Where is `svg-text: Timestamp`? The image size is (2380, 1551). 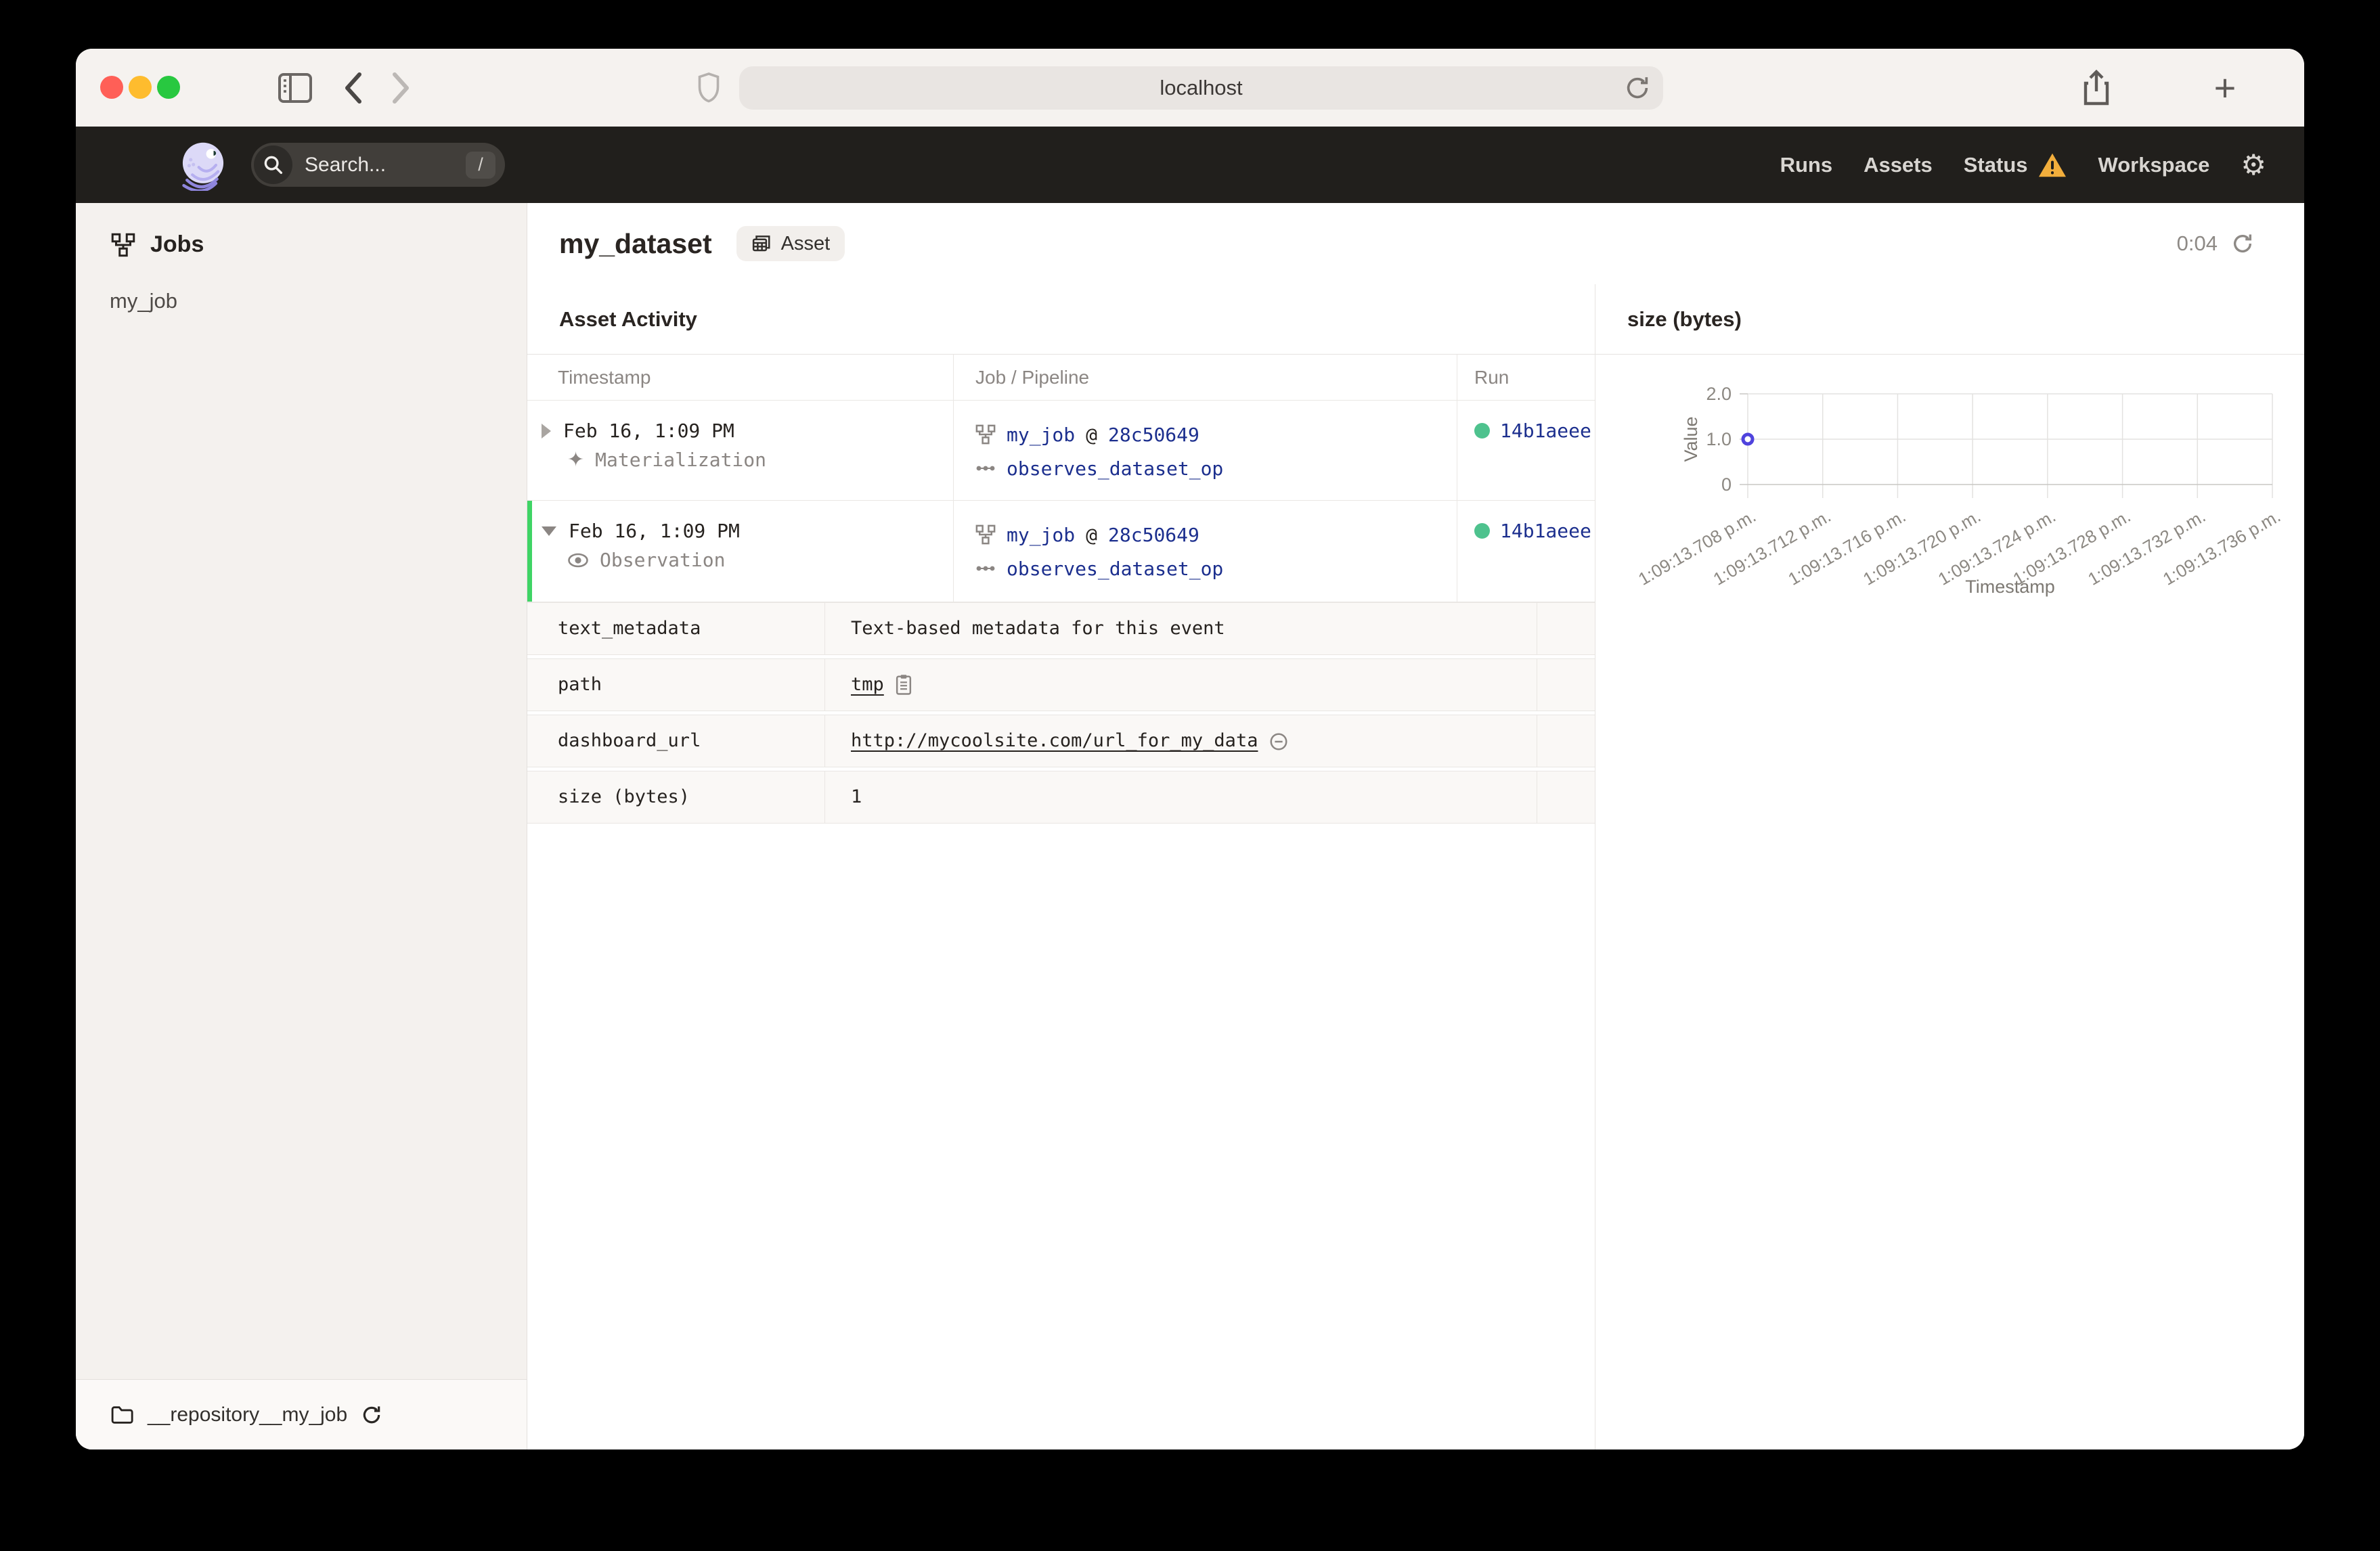
svg-text: Timestamp is located at coordinates (2010, 587).